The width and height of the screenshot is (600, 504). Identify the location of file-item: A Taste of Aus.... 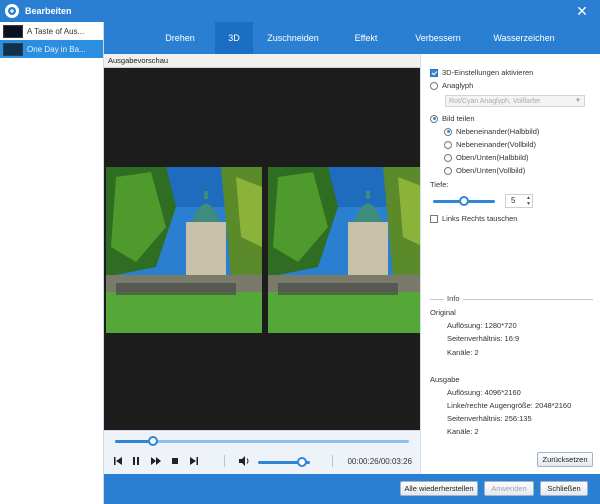
(51, 31).